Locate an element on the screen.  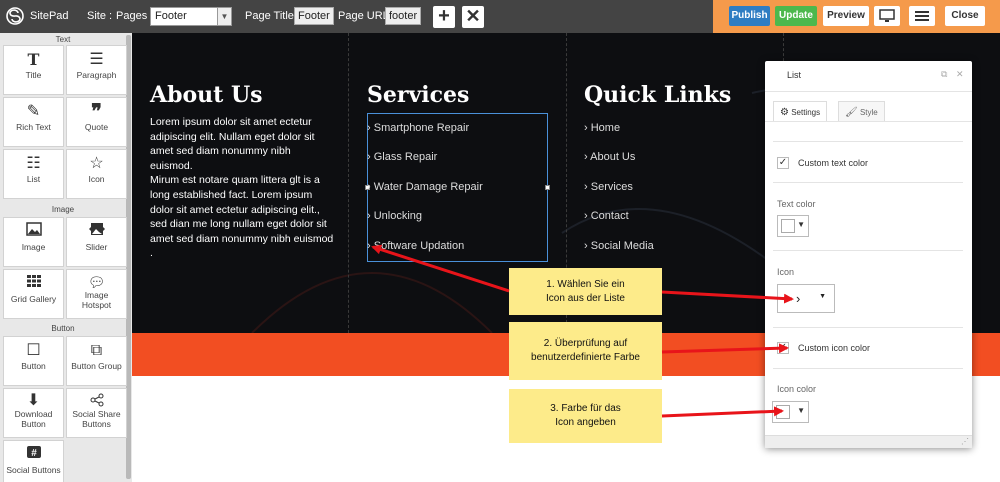
widget-button-group-label: Button Group is located at coordinates (96, 366).